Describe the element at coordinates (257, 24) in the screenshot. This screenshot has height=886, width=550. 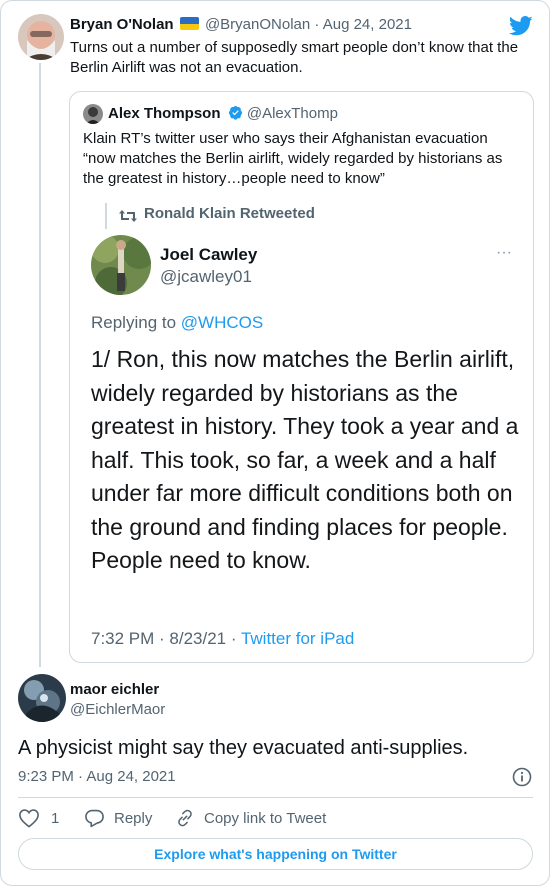
I see `author-handle: @BryanONolan` at that location.